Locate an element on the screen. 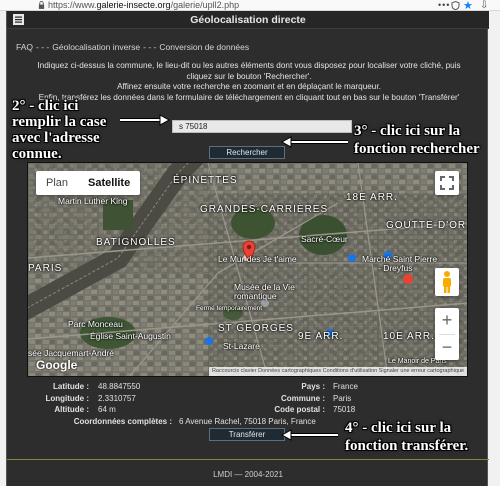  commune-label: Commune : is located at coordinates (303, 398).